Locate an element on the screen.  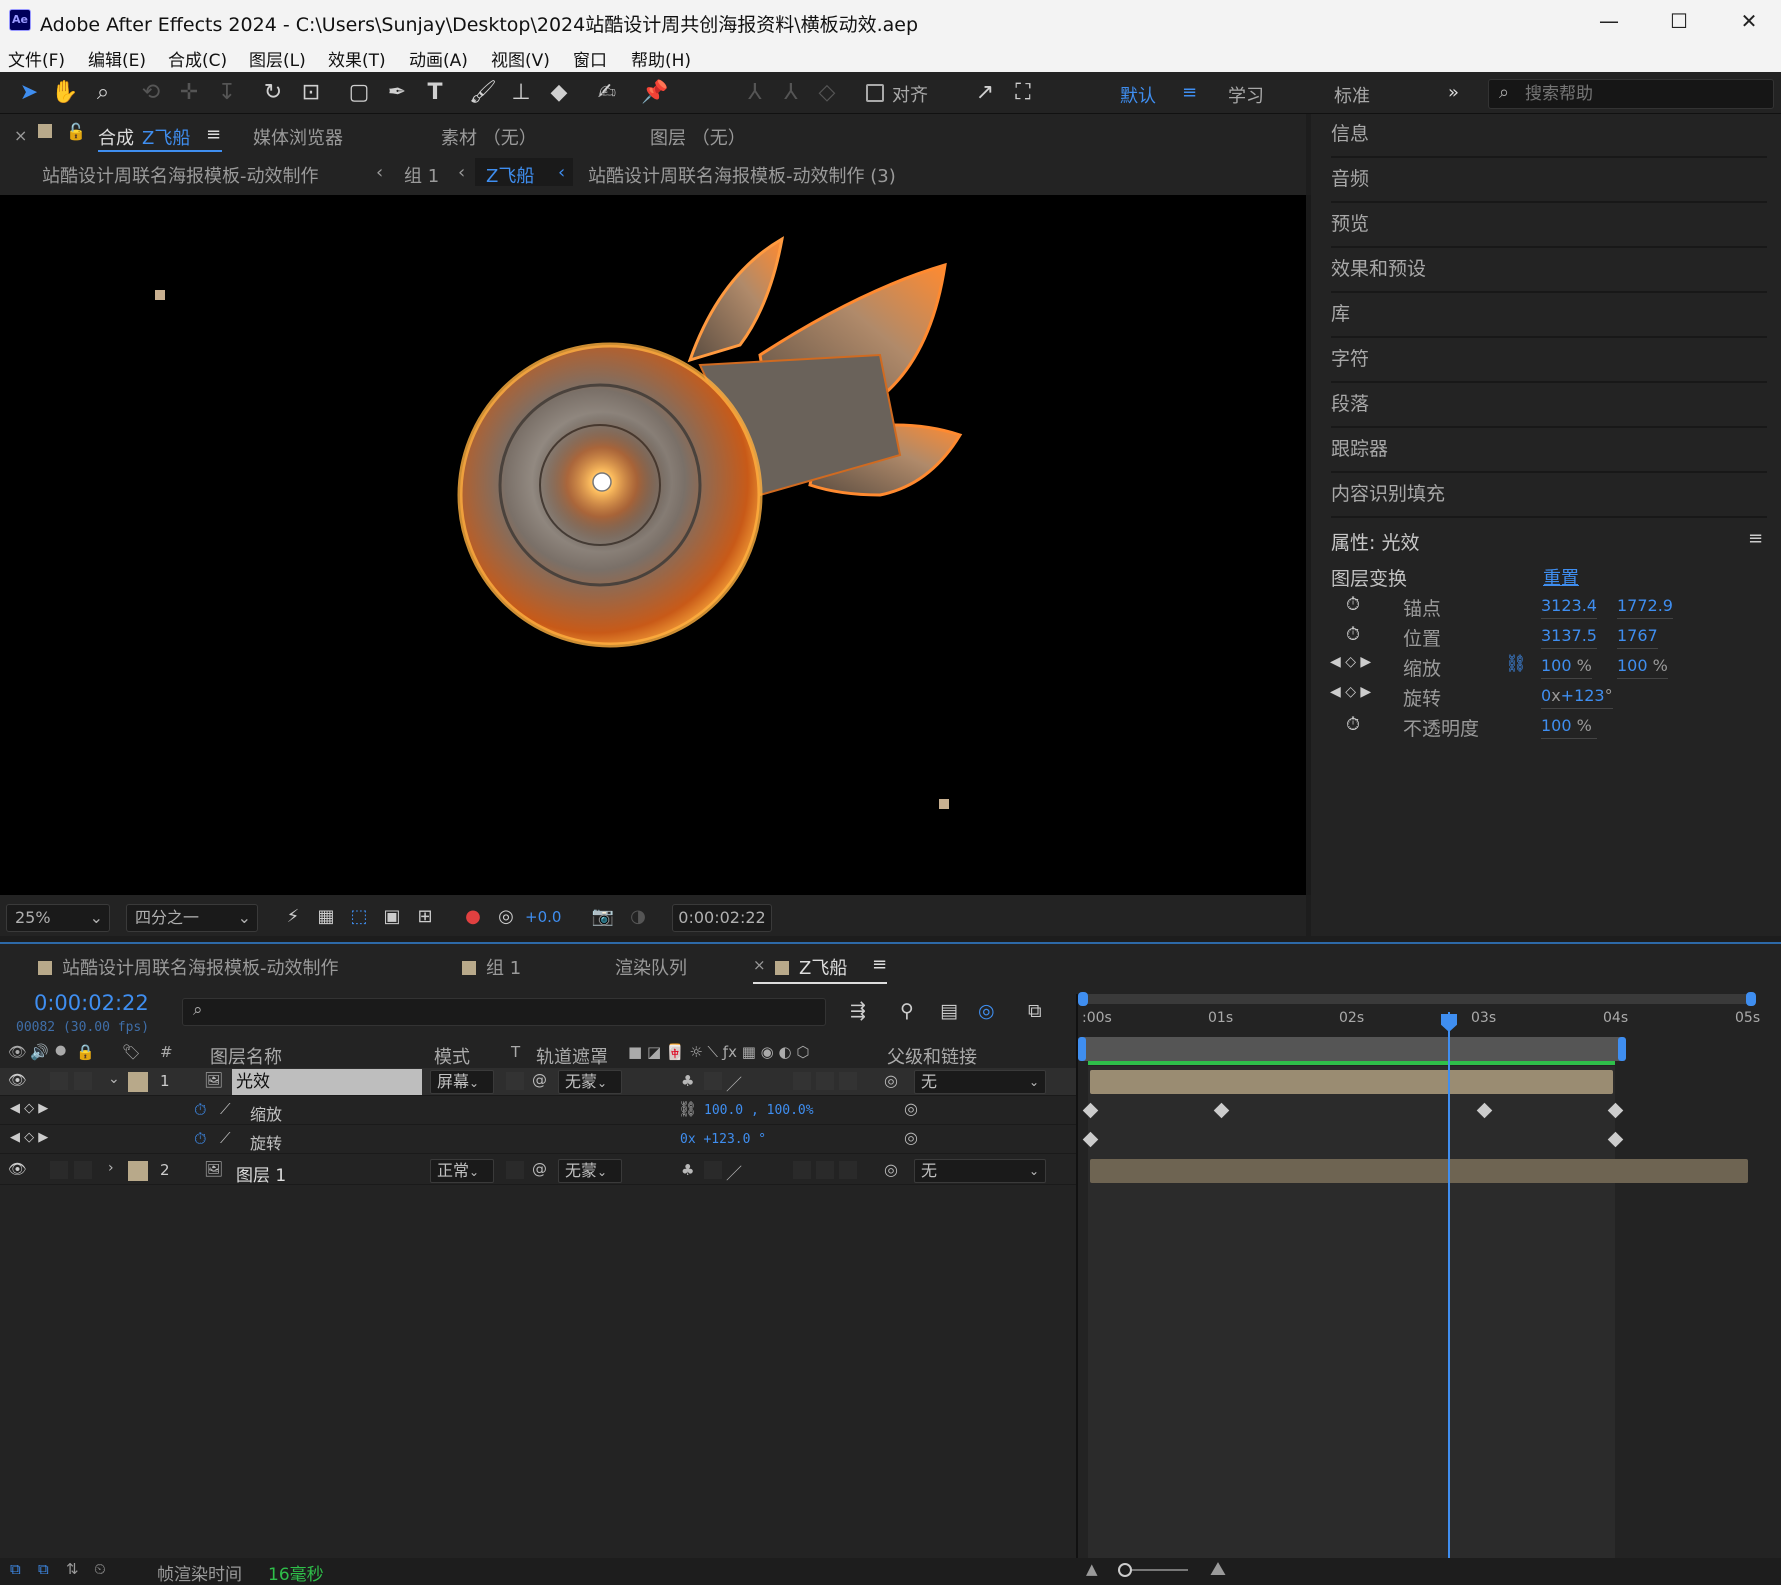
tab-composition-prefix: 合成 is located at coordinates (116, 137).